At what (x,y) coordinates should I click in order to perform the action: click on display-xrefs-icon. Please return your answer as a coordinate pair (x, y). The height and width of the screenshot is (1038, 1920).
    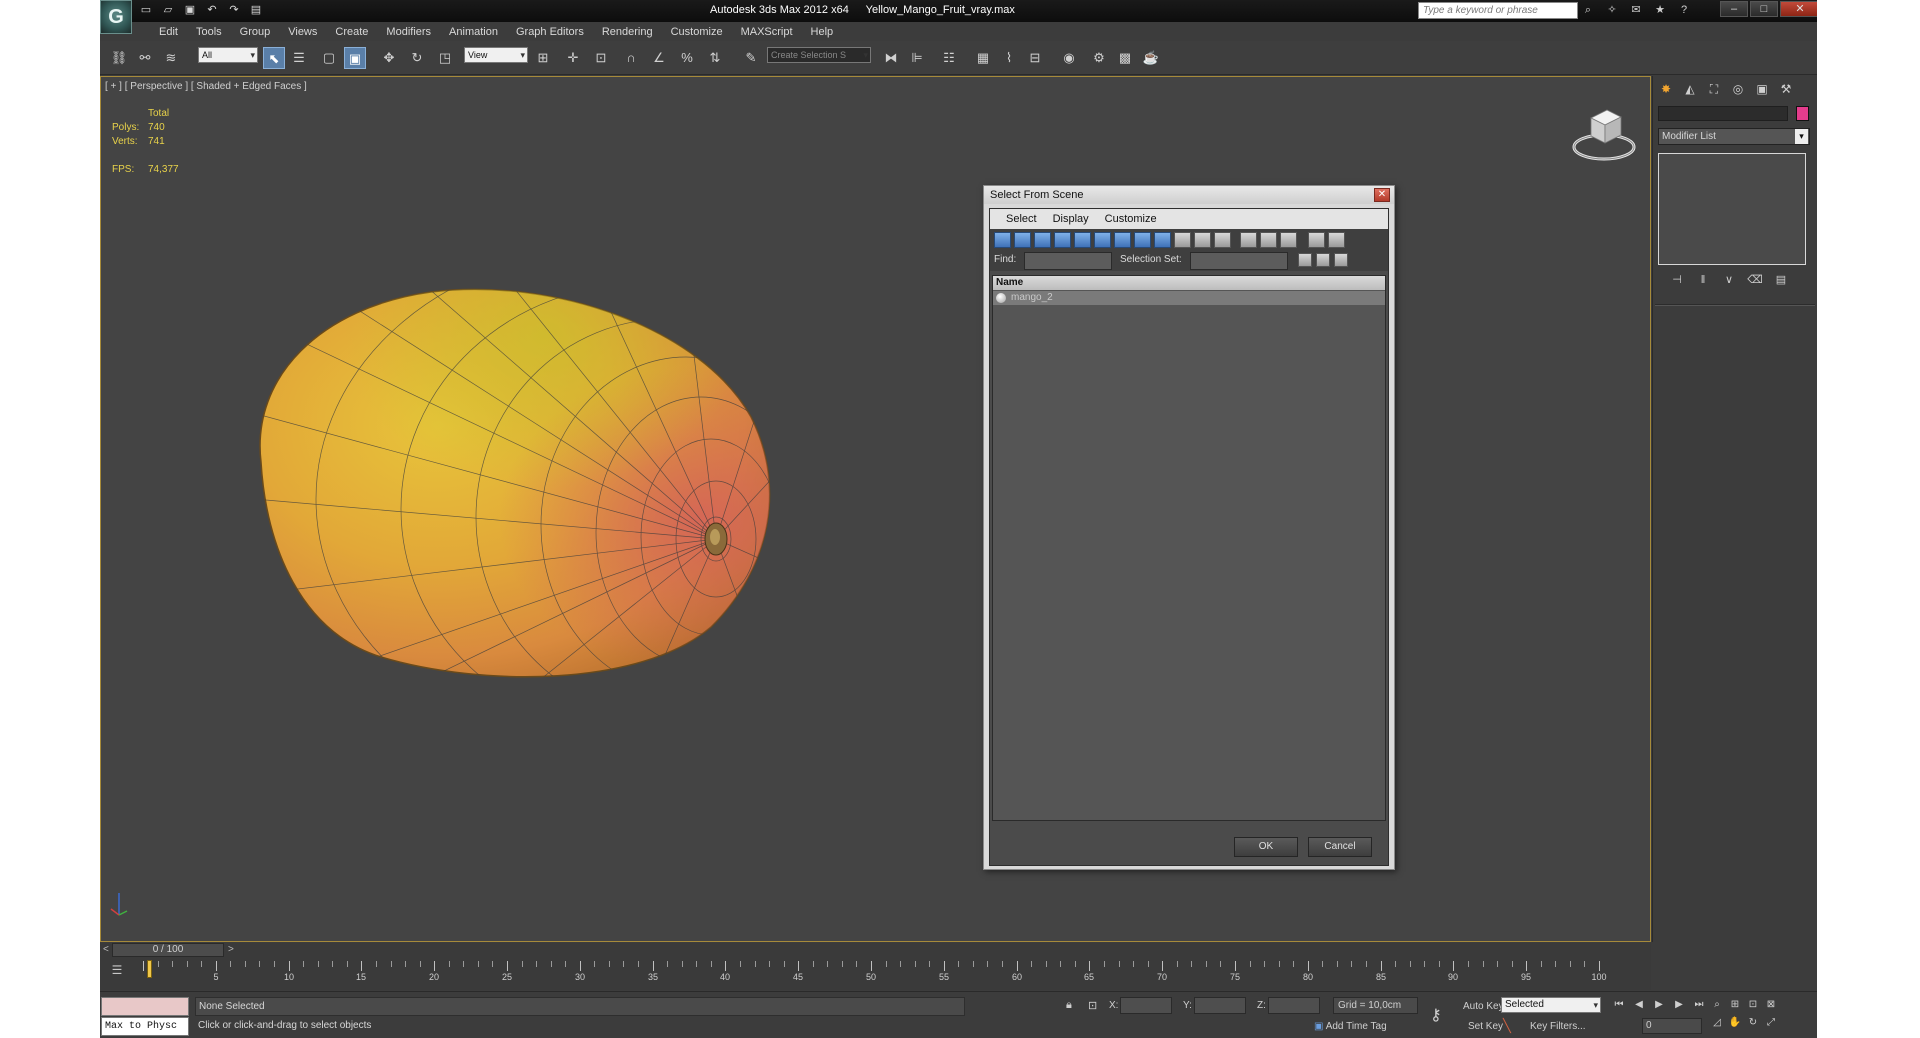
    Looking at the image, I should click on (1142, 240).